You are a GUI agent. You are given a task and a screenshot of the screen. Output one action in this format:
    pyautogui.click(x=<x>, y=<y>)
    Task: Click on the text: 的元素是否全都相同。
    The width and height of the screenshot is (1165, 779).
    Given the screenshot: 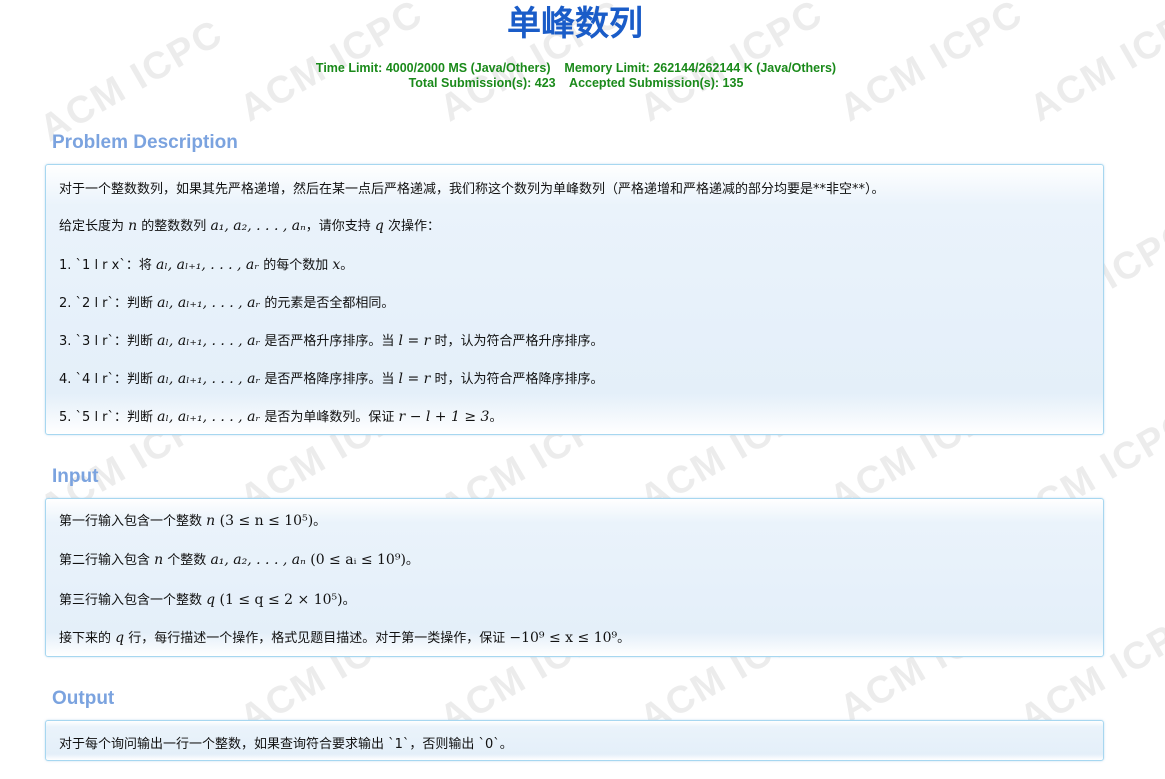 What is the action you would take?
    pyautogui.click(x=327, y=303)
    